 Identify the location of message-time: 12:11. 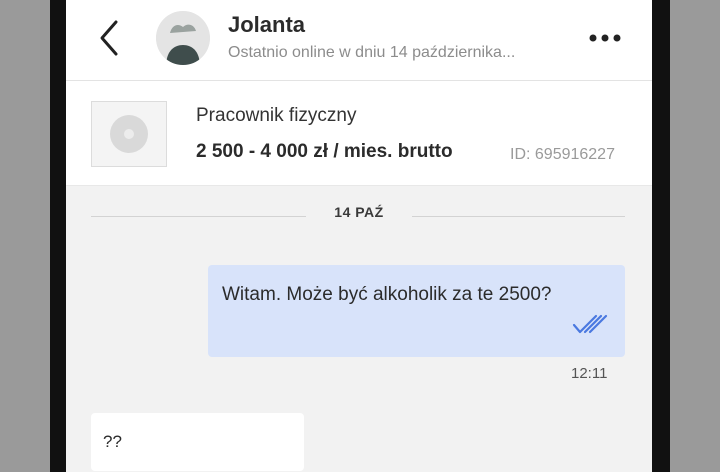
(589, 373).